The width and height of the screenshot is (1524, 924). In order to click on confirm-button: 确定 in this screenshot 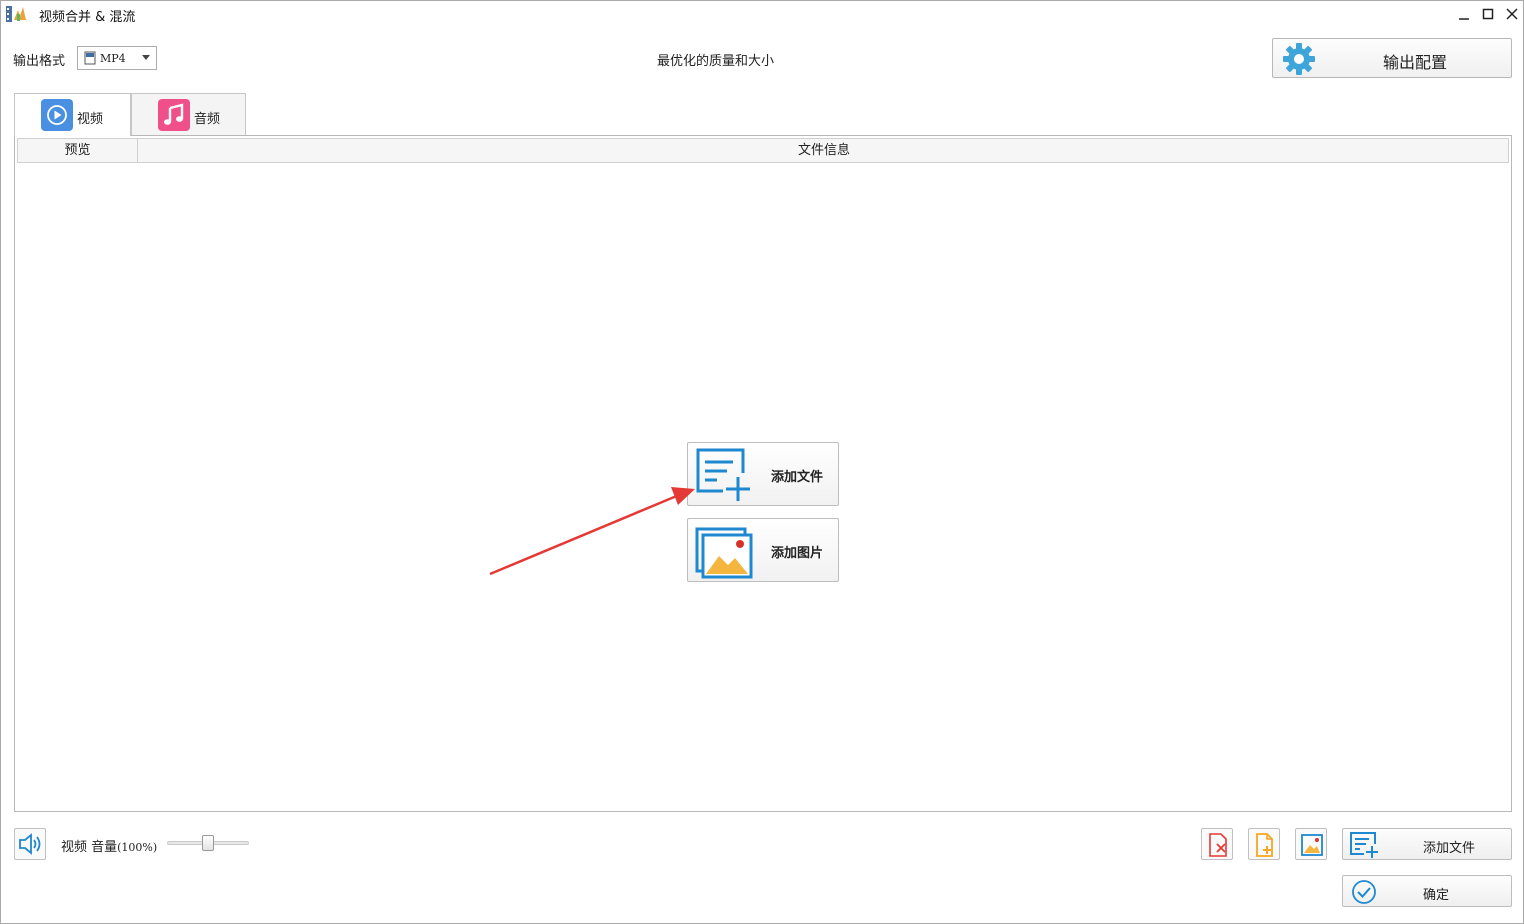, I will do `click(1427, 891)`.